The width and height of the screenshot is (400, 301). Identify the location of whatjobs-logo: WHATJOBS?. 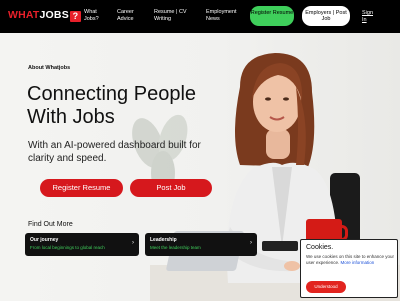
(44, 15).